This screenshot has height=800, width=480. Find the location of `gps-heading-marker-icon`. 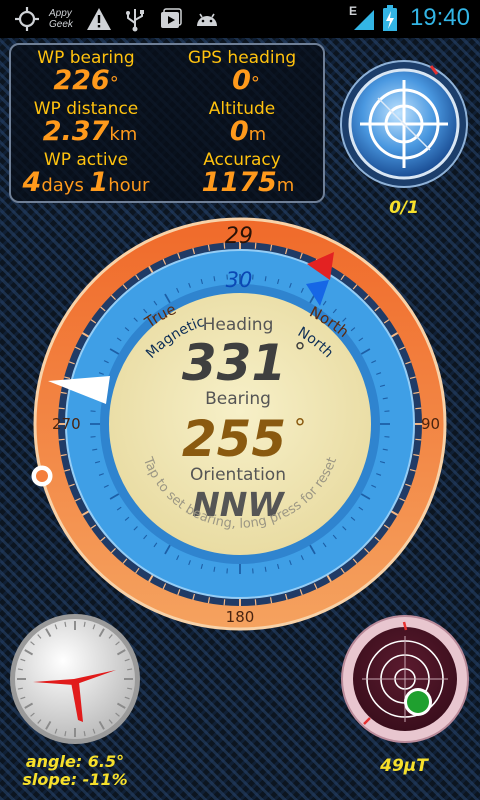

gps-heading-marker-icon is located at coordinates (42, 476).